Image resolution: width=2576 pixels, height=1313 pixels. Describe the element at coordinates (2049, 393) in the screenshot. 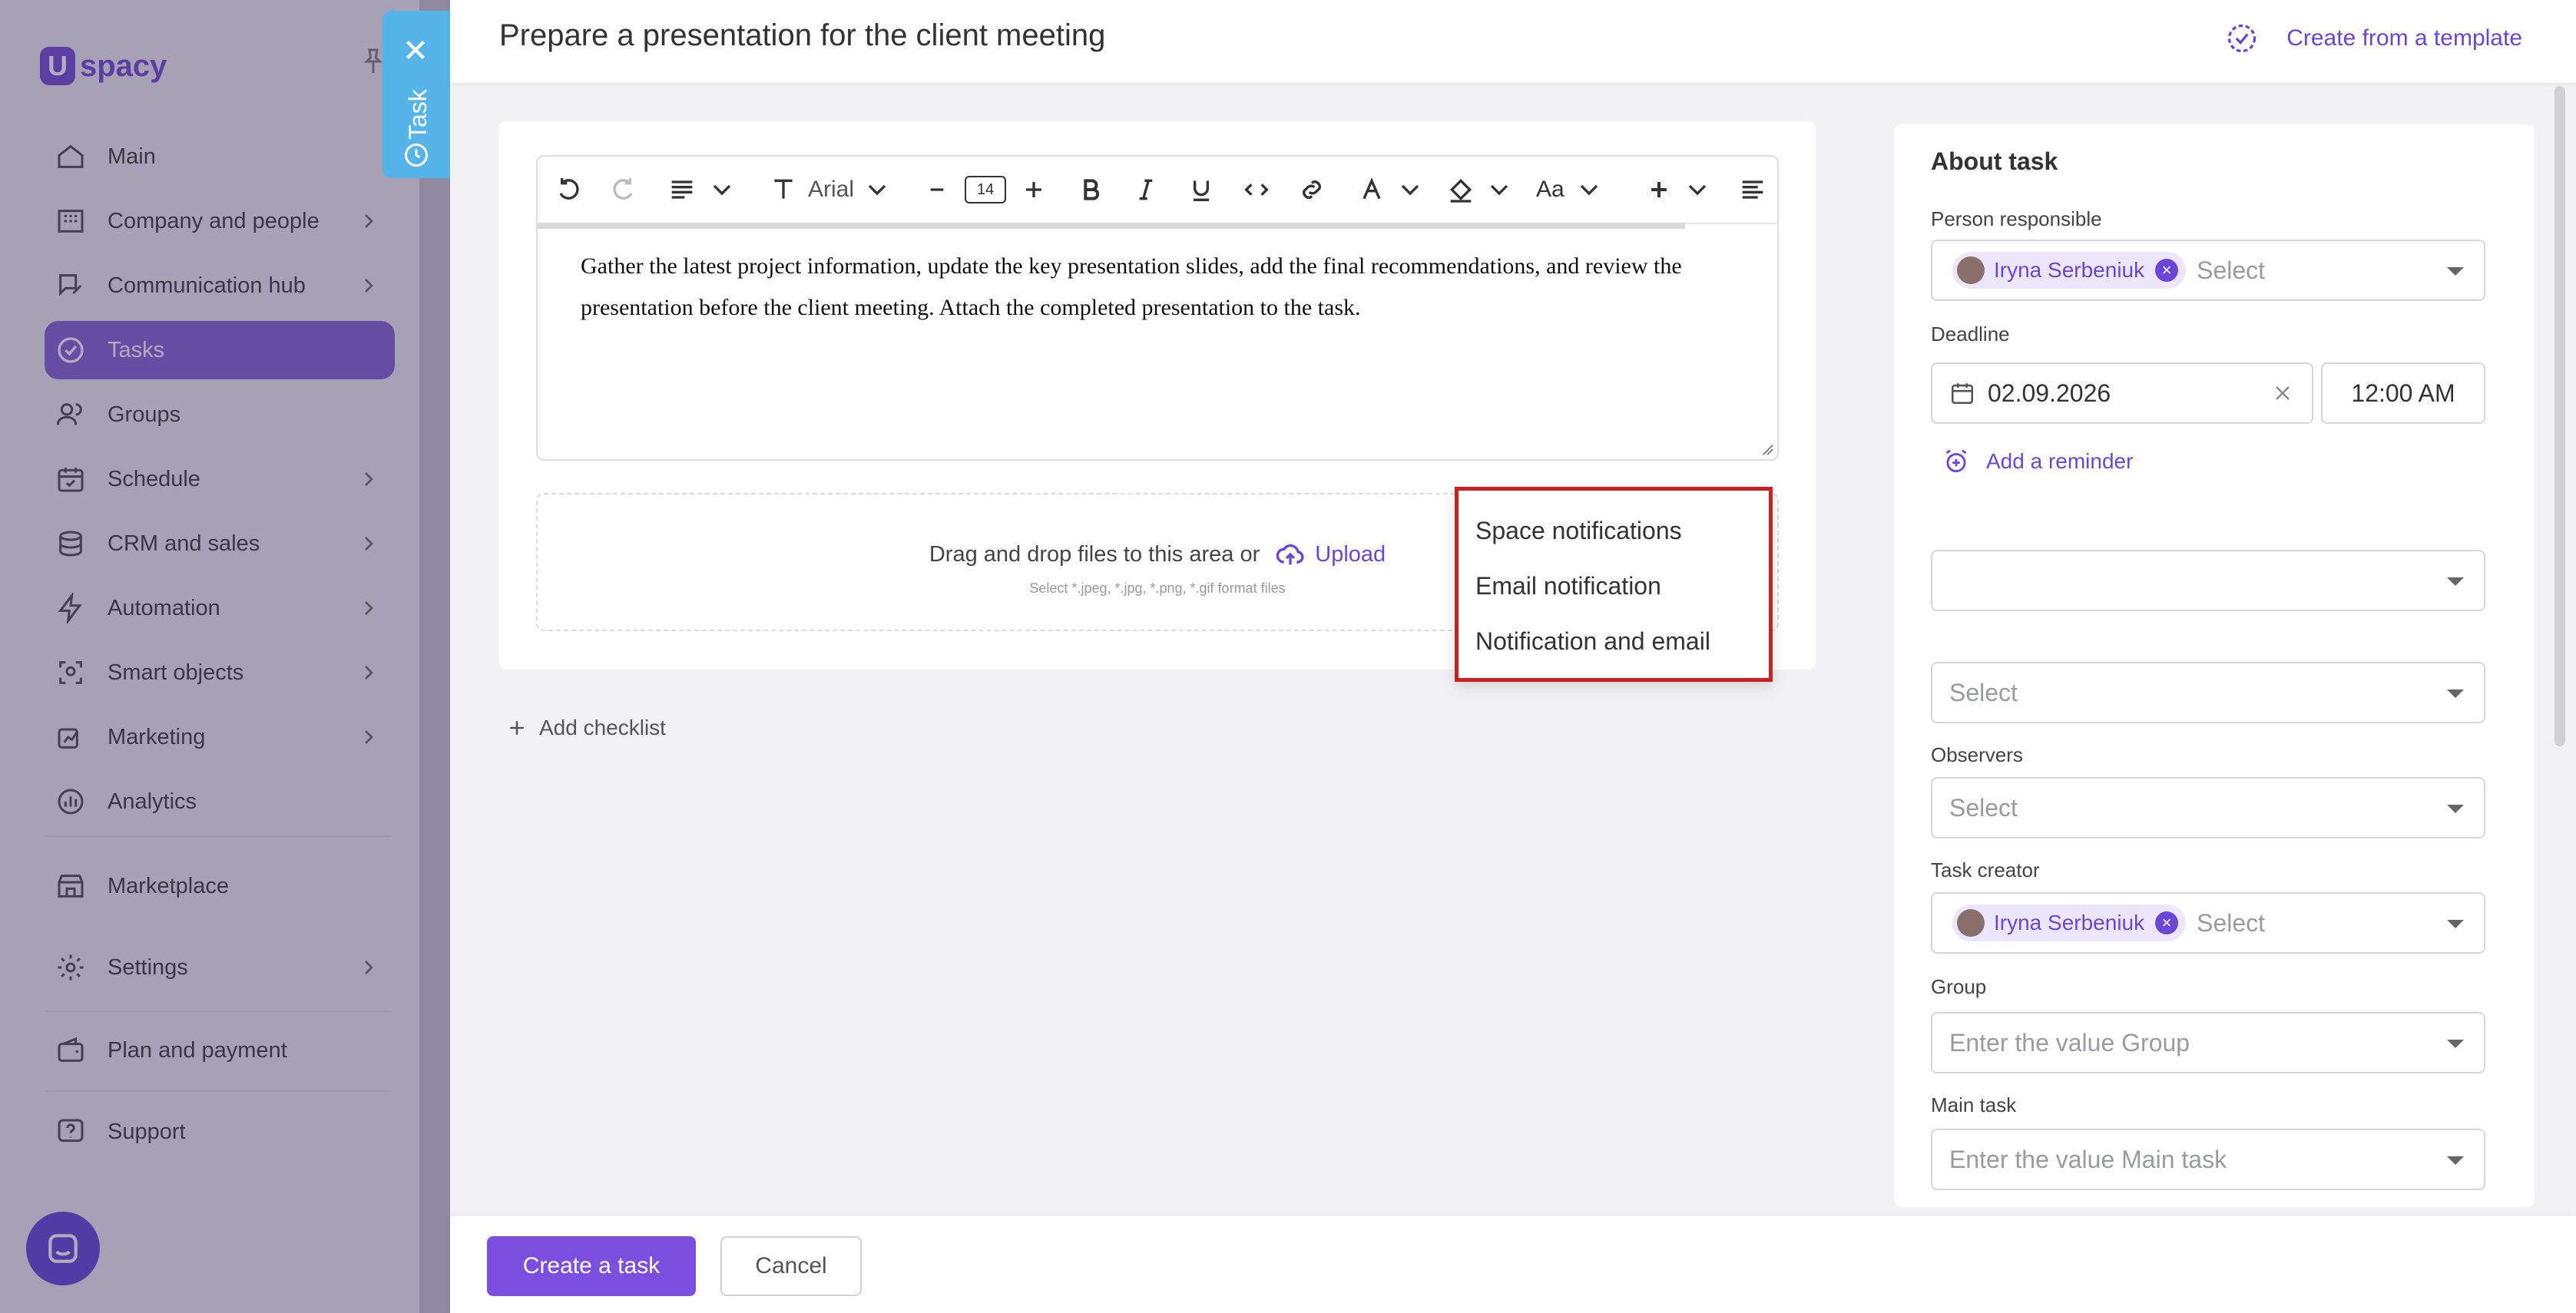

I see `deadline-date-value: 02.09.2026` at that location.